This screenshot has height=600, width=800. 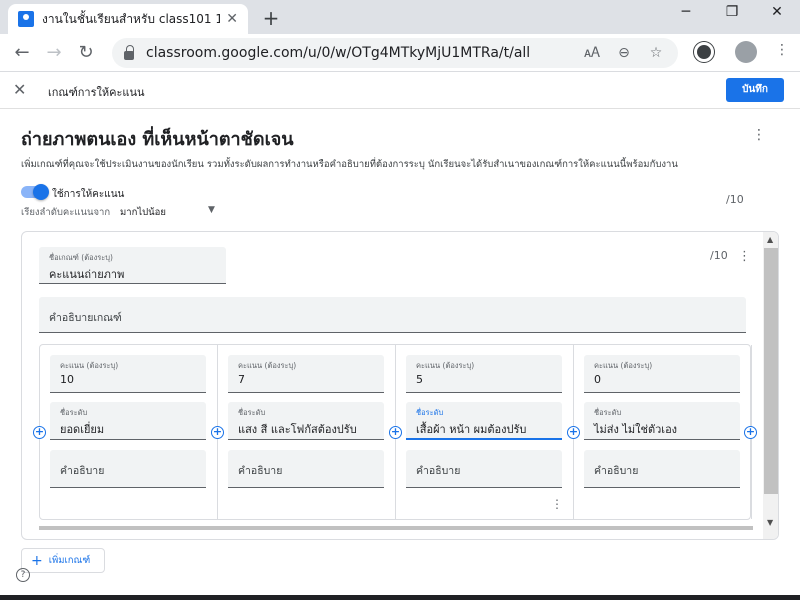 What do you see at coordinates (23, 575) in the screenshot?
I see `help-icon: ?` at bounding box center [23, 575].